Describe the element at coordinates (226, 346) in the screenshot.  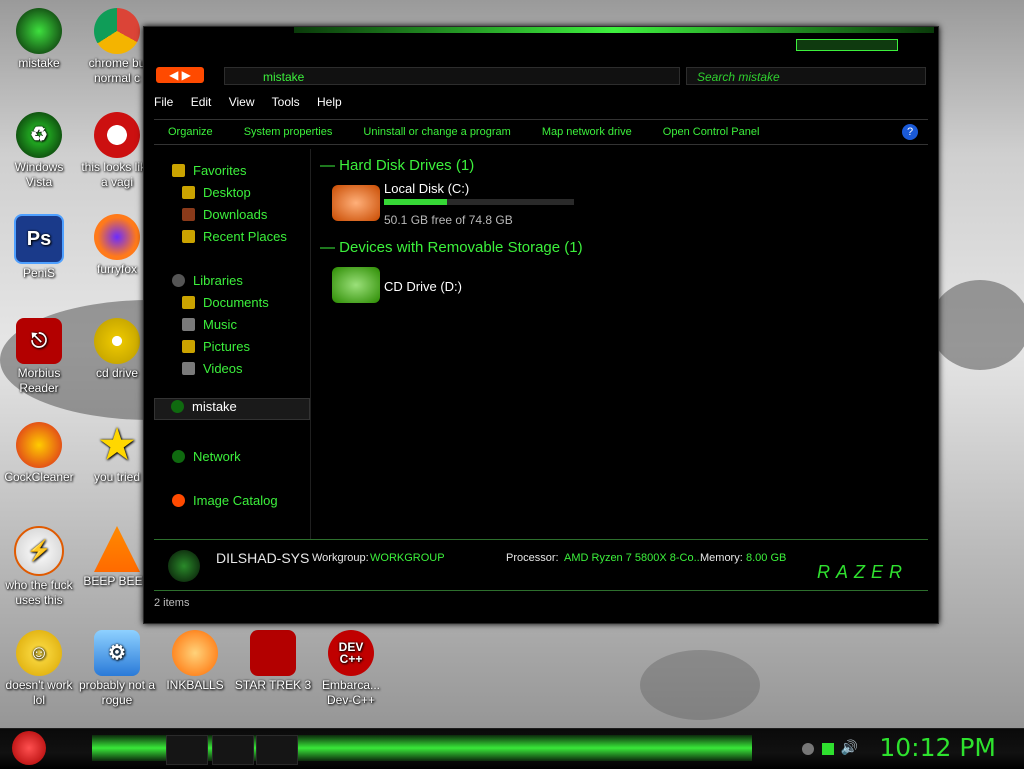
I see `nav-label: Pictures` at that location.